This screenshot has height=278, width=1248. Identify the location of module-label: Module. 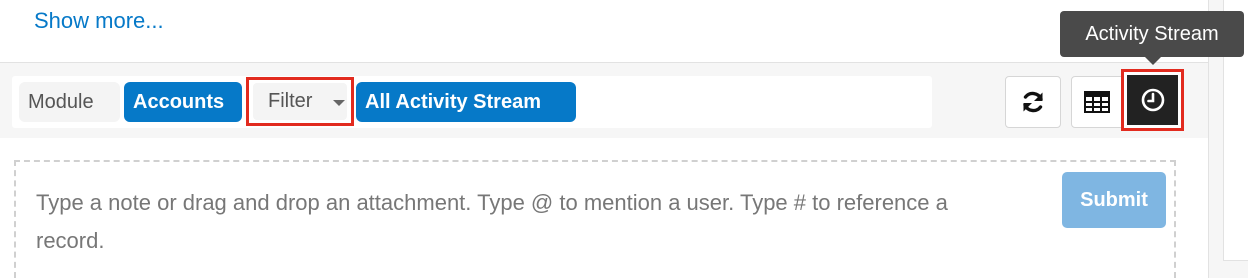
(69, 102).